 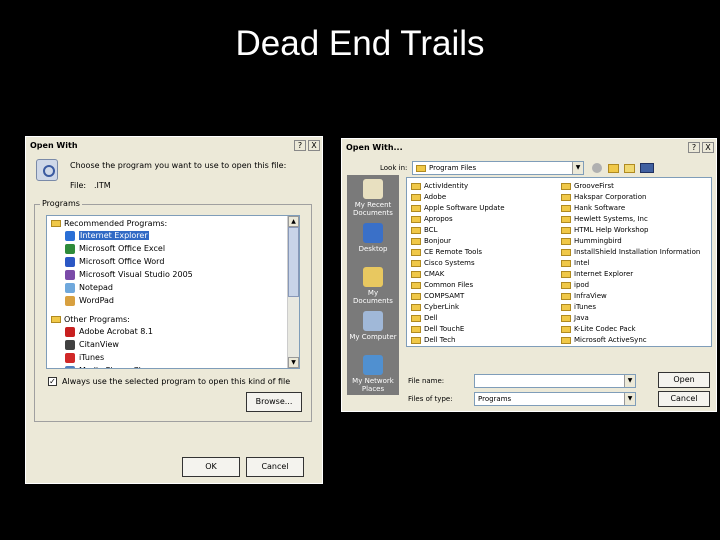 I want to click on folder-item: InstallShield Installation Information, so click(x=630, y=252).